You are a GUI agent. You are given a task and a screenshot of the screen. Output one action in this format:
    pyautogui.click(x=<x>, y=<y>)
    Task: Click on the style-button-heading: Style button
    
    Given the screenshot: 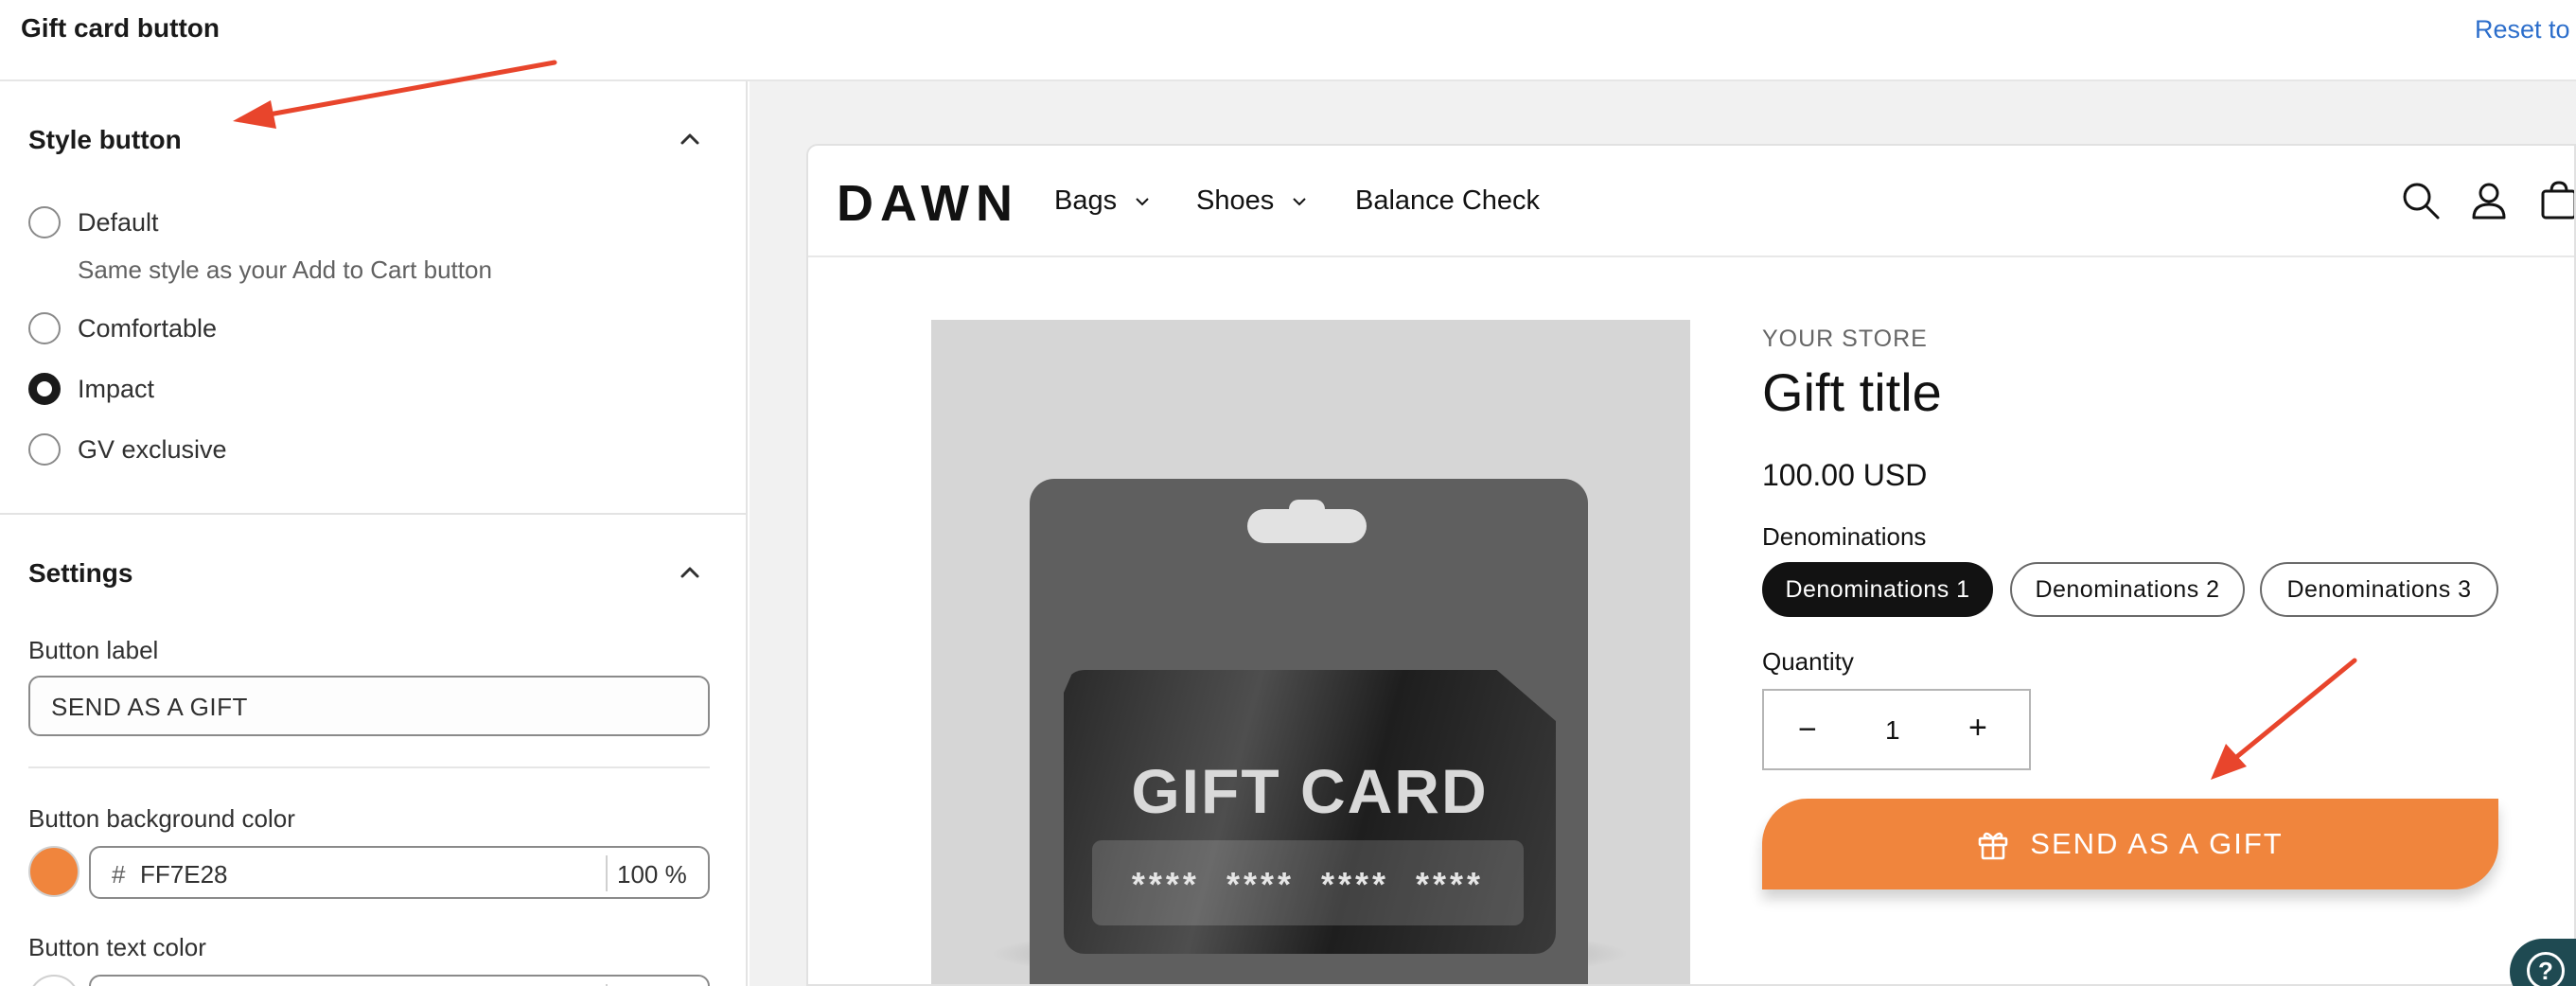 What is the action you would take?
    pyautogui.click(x=105, y=139)
    